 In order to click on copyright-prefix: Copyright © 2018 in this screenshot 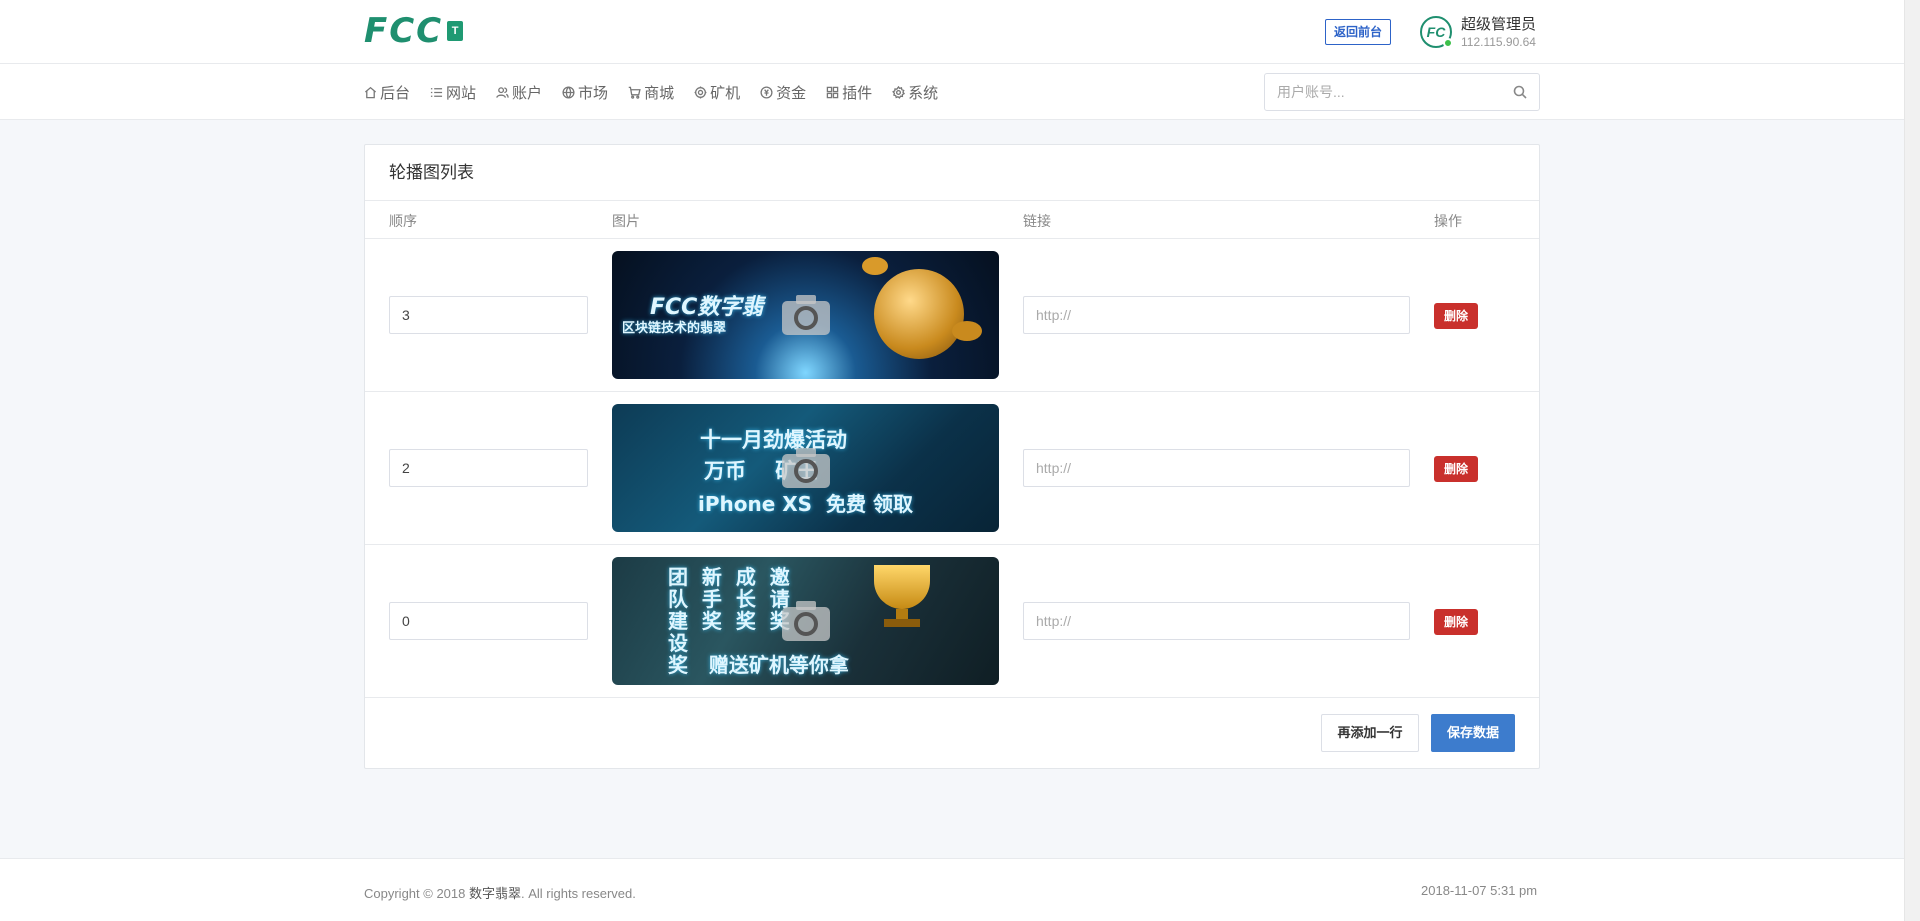, I will do `click(416, 893)`.